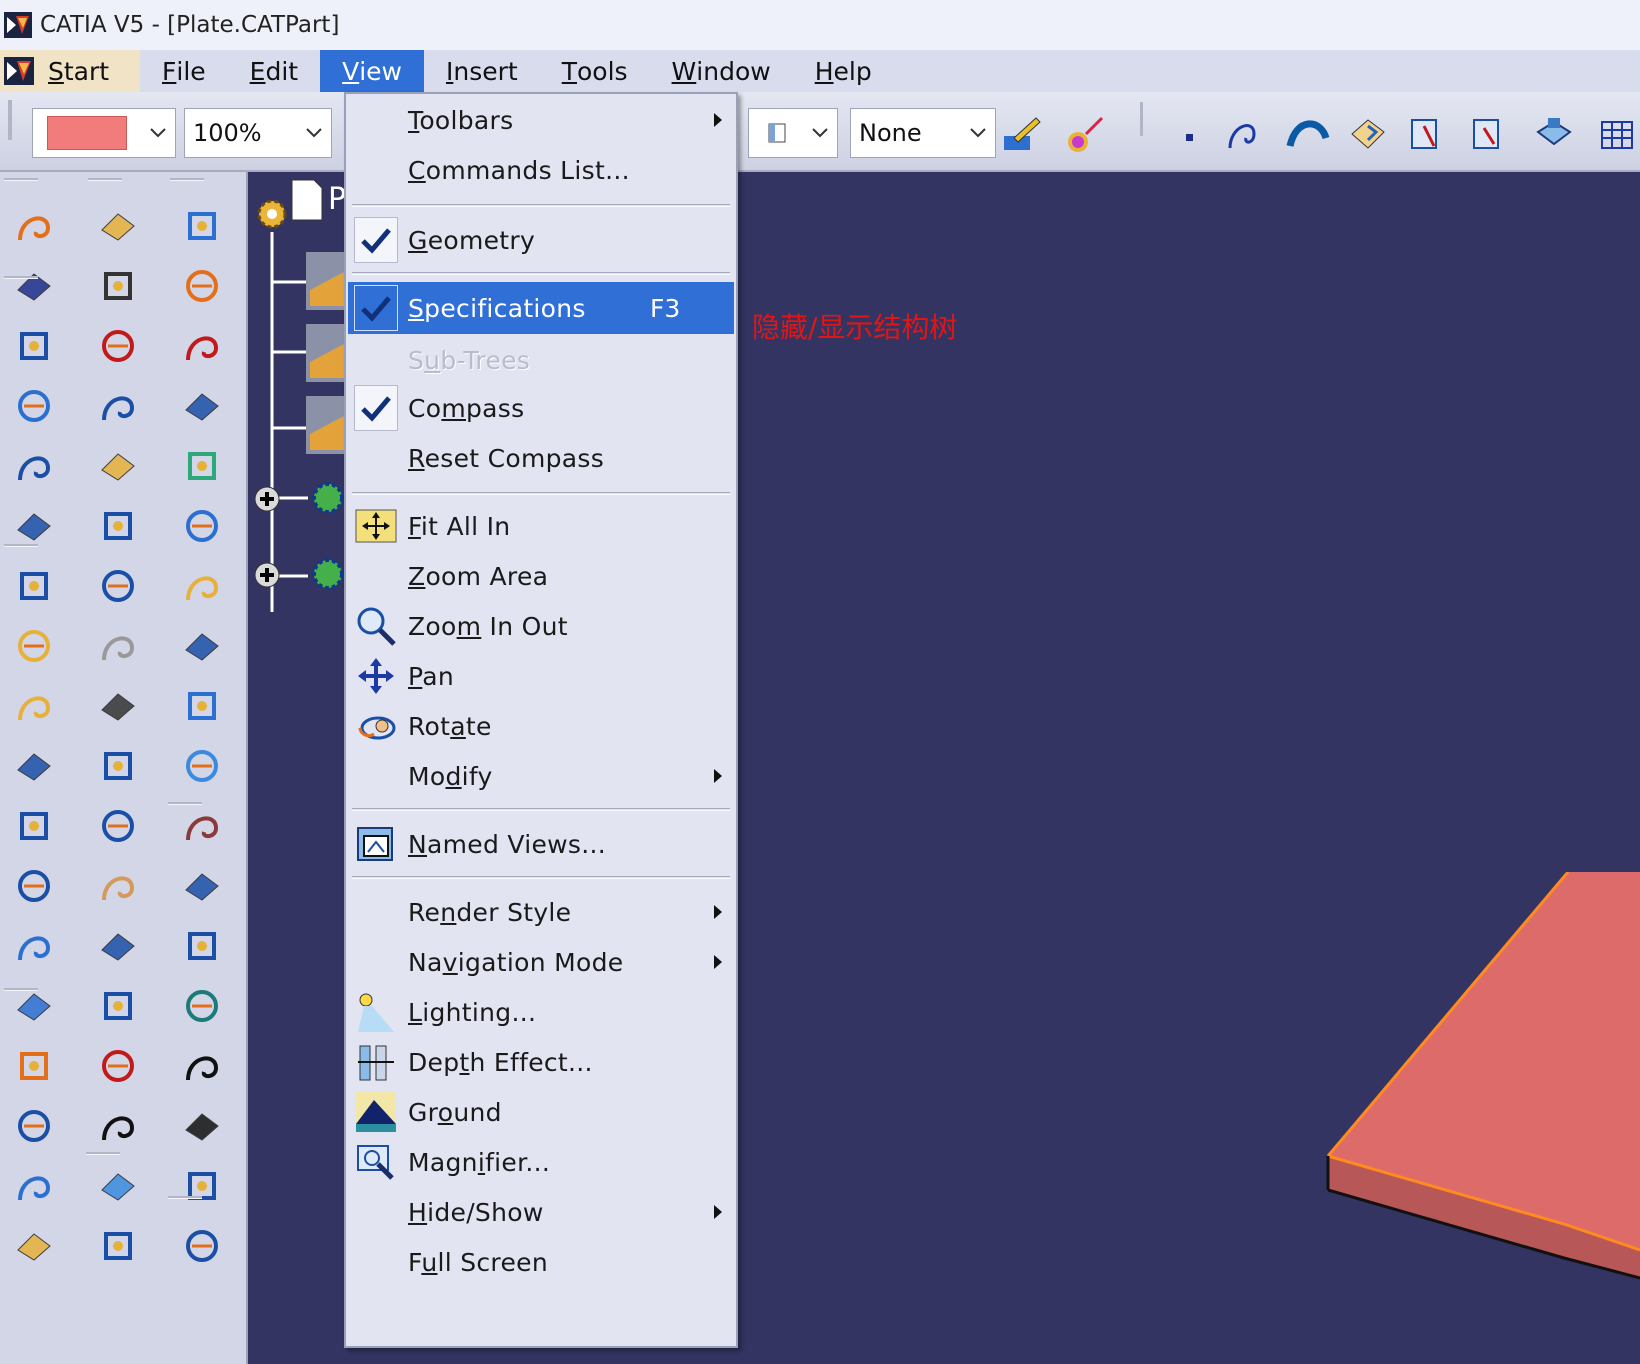 The width and height of the screenshot is (1640, 1364). I want to click on palette-ribbon-icon, so click(202, 526).